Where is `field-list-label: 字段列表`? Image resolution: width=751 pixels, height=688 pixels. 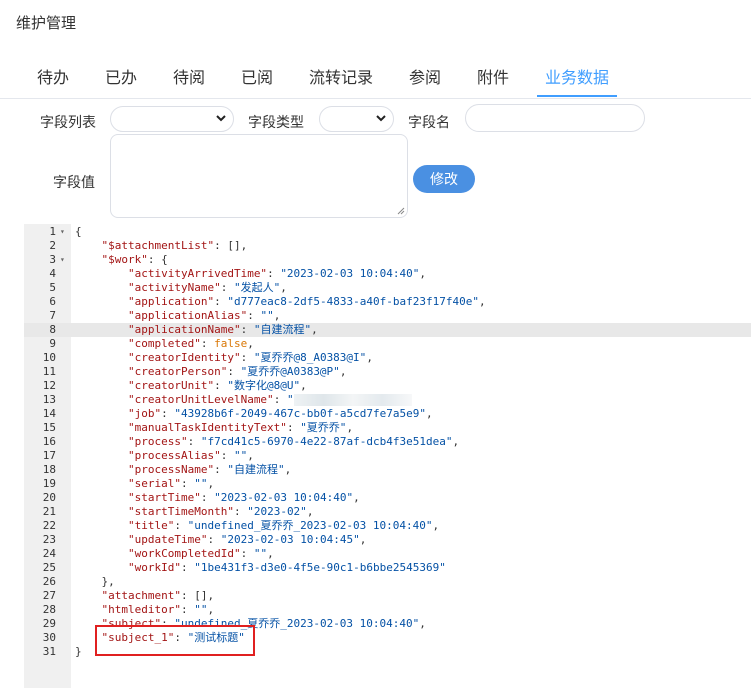 field-list-label: 字段列表 is located at coordinates (68, 122).